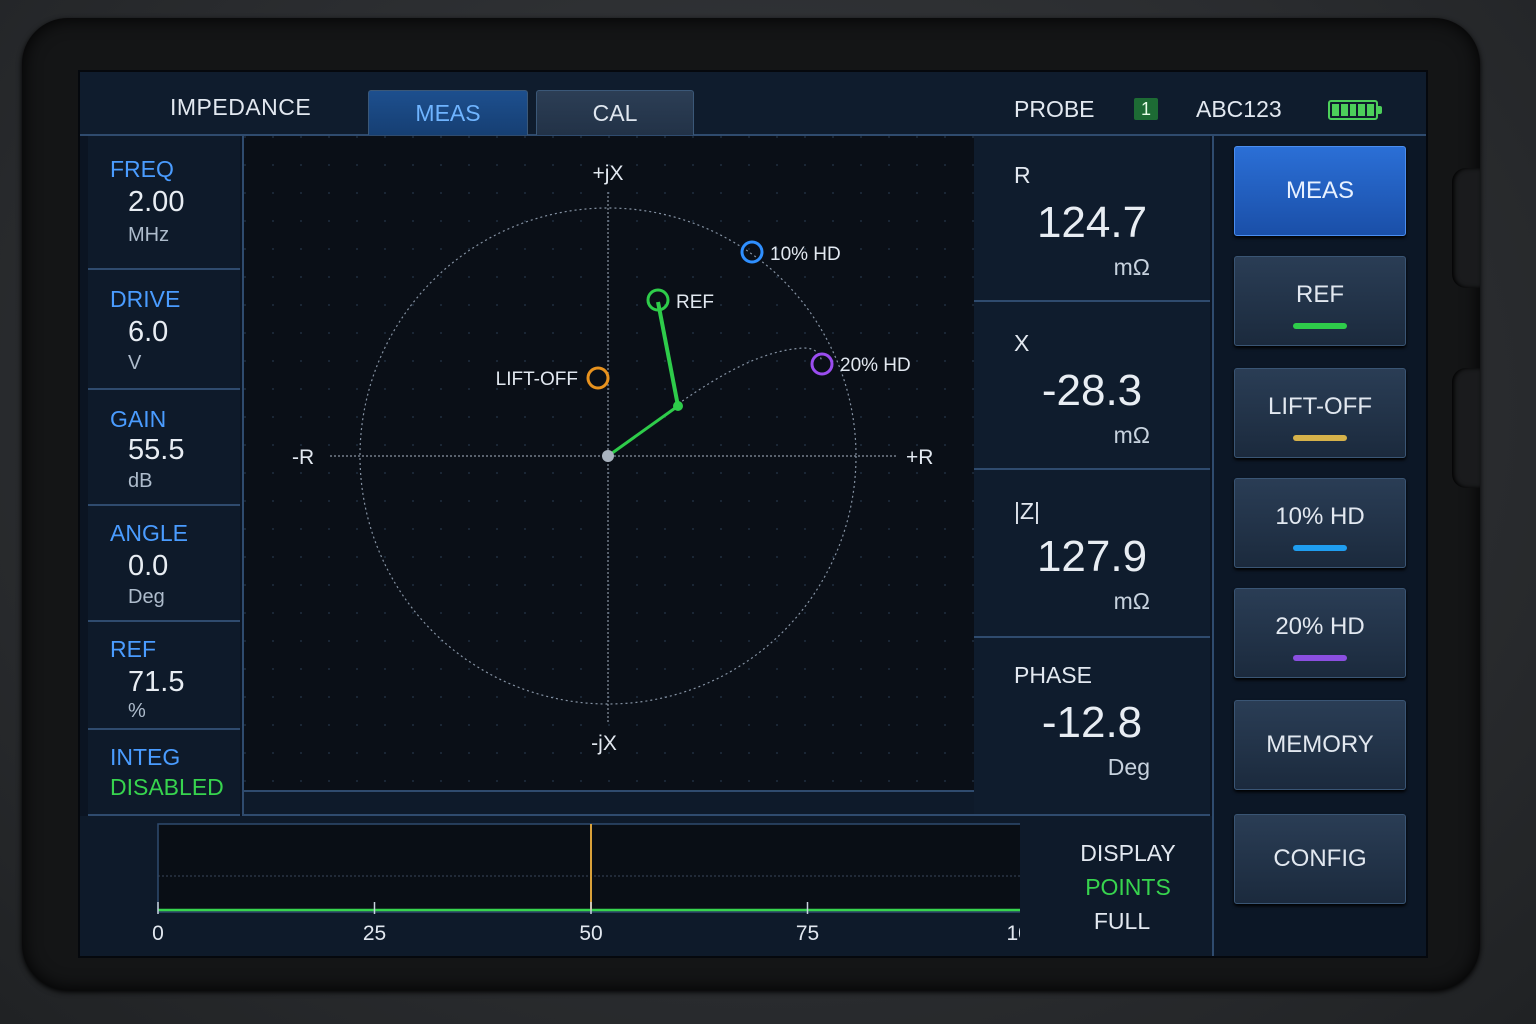  I want to click on 10hd-button: 10% HD, so click(1320, 523).